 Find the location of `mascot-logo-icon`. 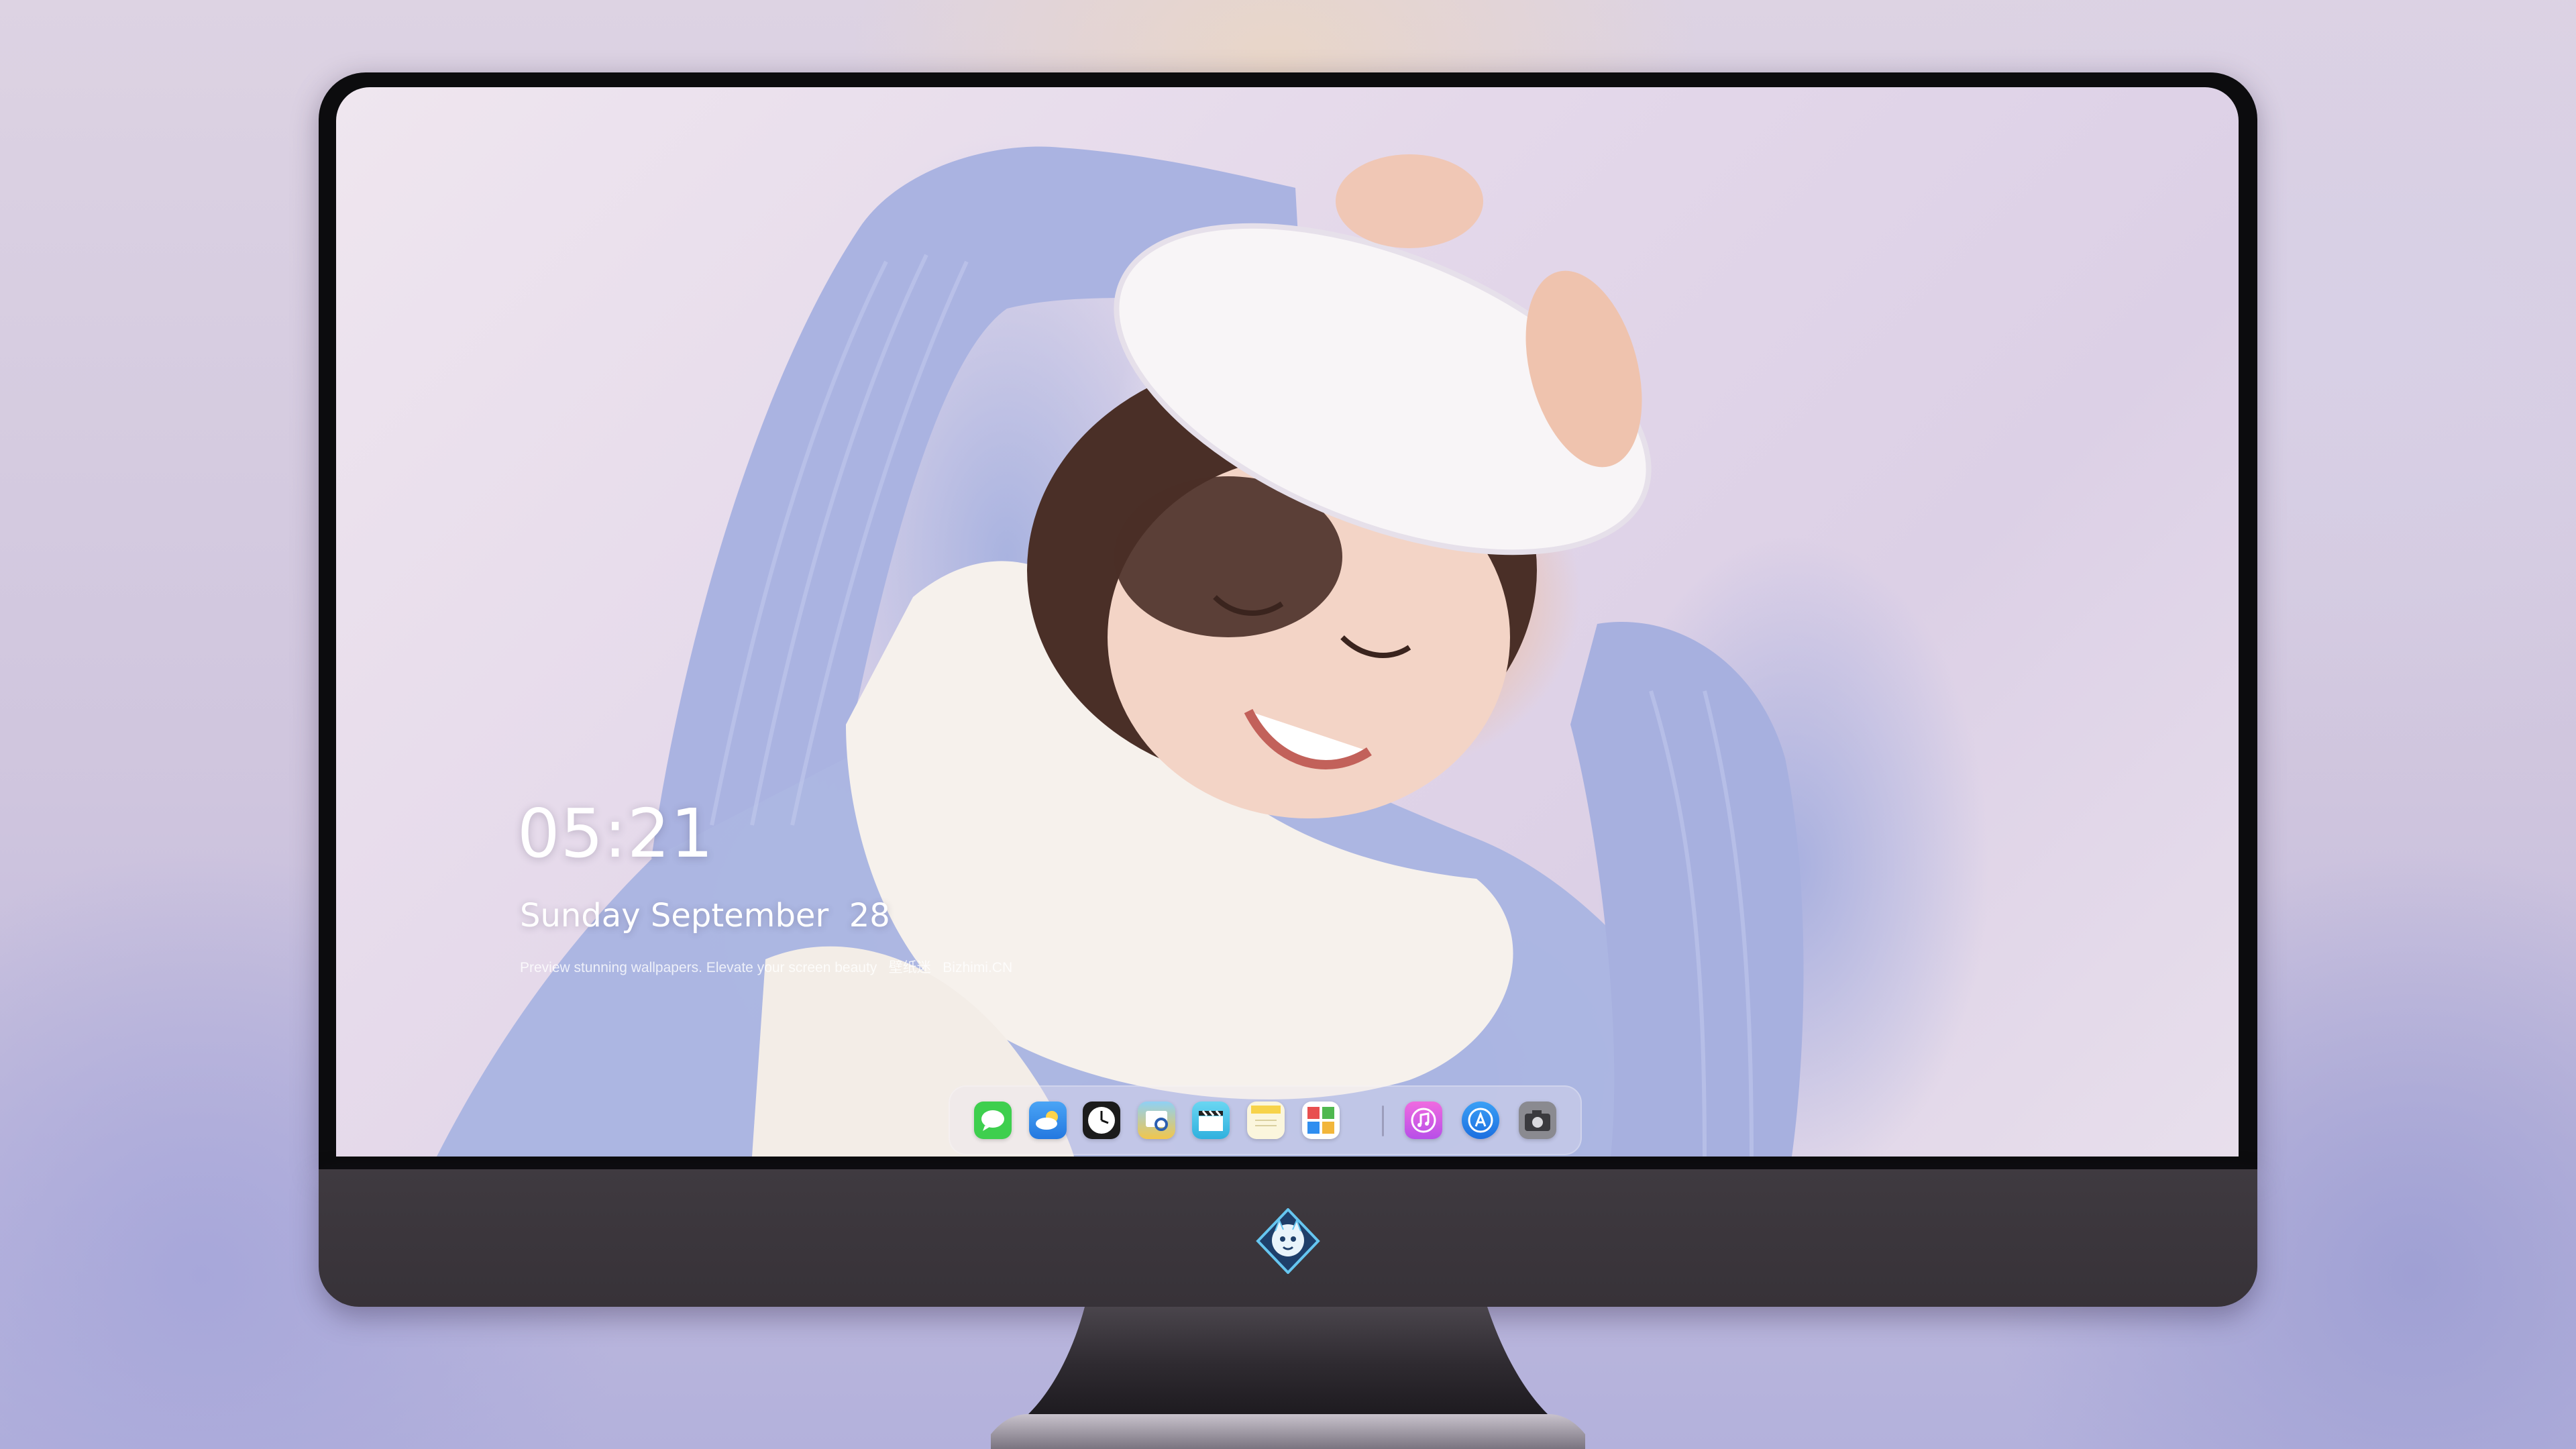

mascot-logo-icon is located at coordinates (1288, 1241).